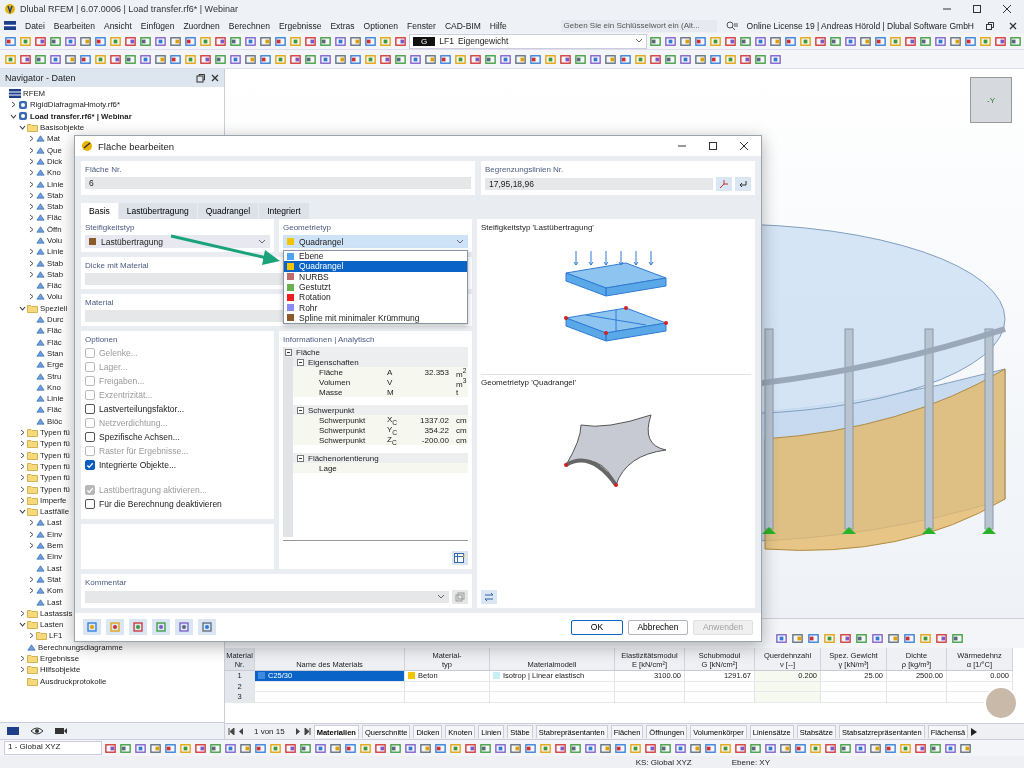 The height and width of the screenshot is (768, 1024). Describe the element at coordinates (724, 184) in the screenshot. I see `pick-button` at that location.